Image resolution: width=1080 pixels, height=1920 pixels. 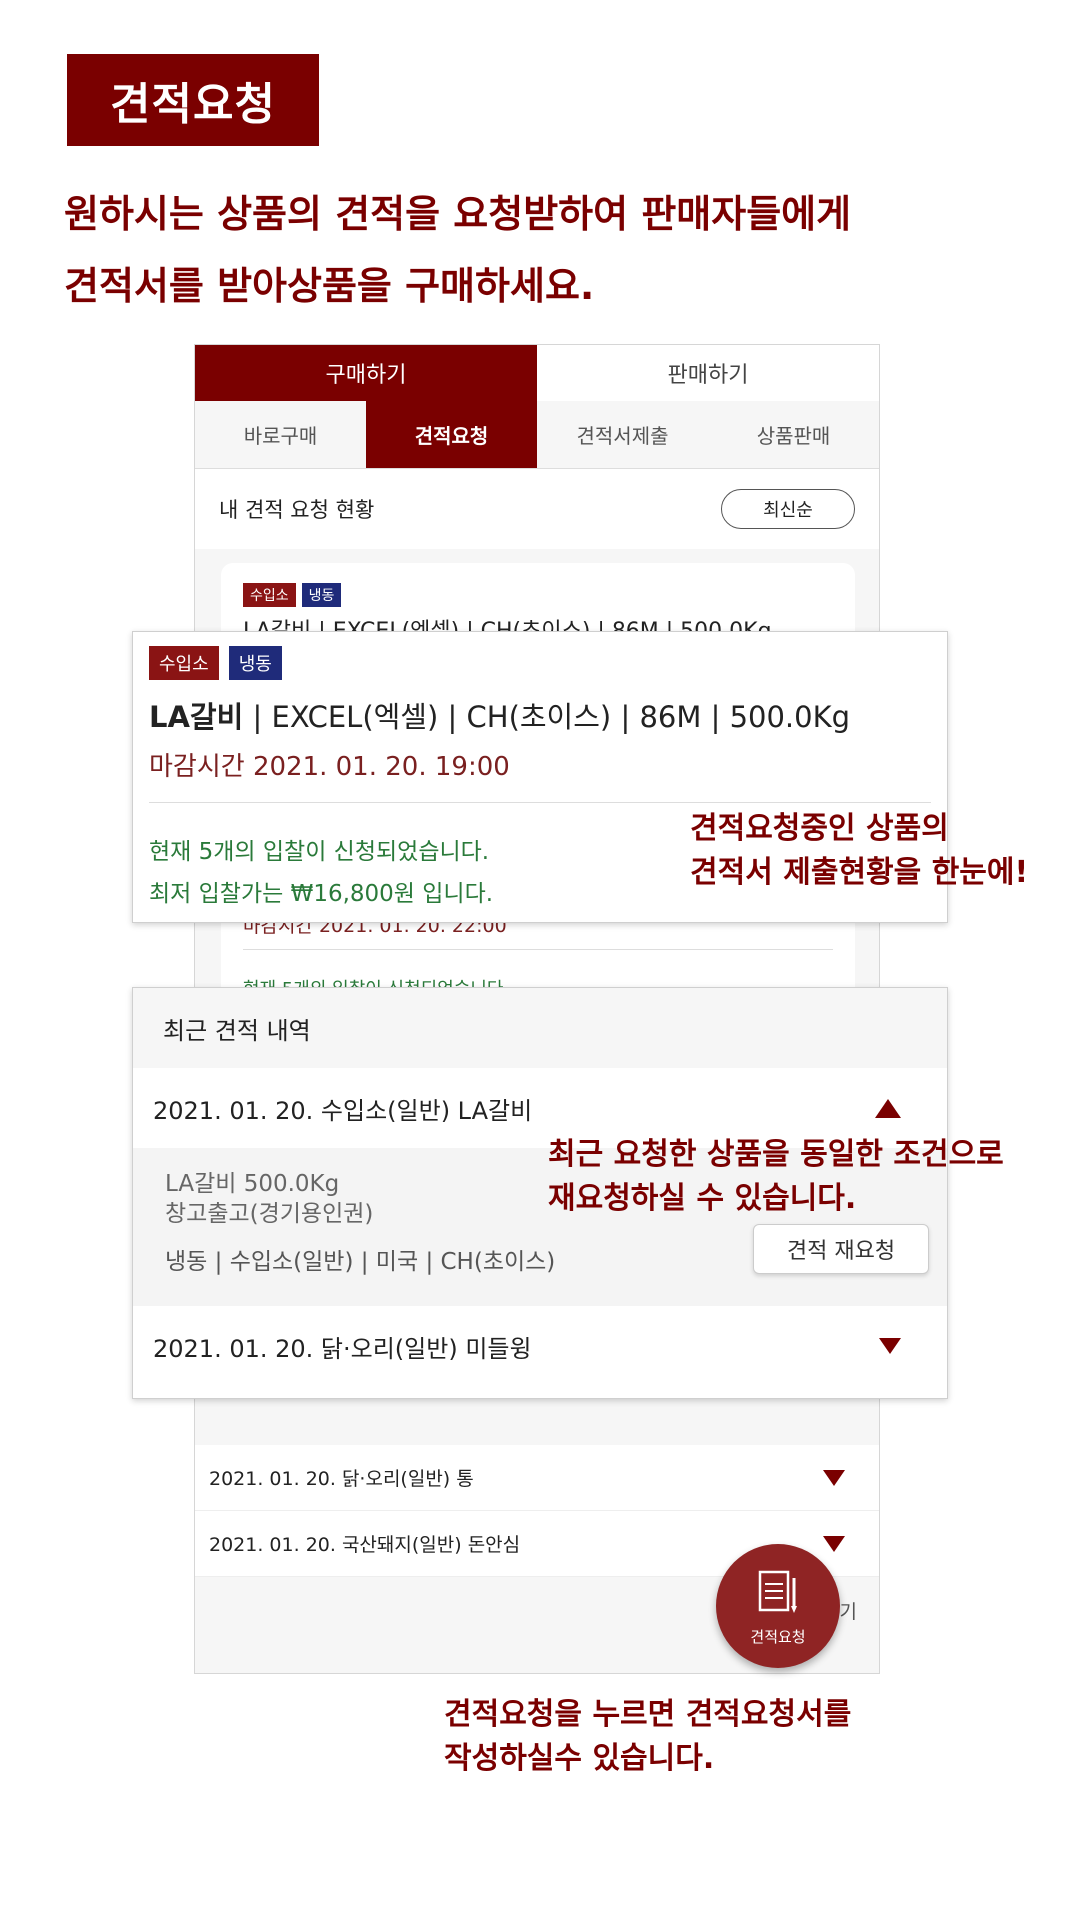 I want to click on quote-request-fab: 견적요청, so click(x=778, y=1606).